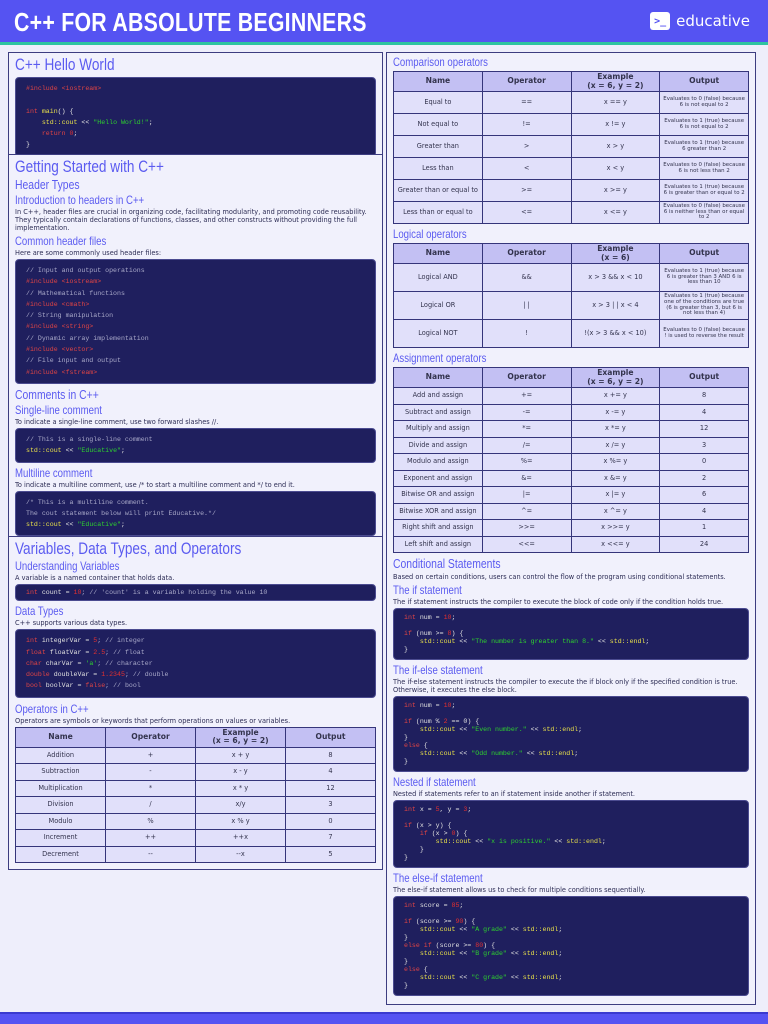 The height and width of the screenshot is (1024, 768). What do you see at coordinates (615, 511) in the screenshot?
I see `table-cell: x ^= y` at bounding box center [615, 511].